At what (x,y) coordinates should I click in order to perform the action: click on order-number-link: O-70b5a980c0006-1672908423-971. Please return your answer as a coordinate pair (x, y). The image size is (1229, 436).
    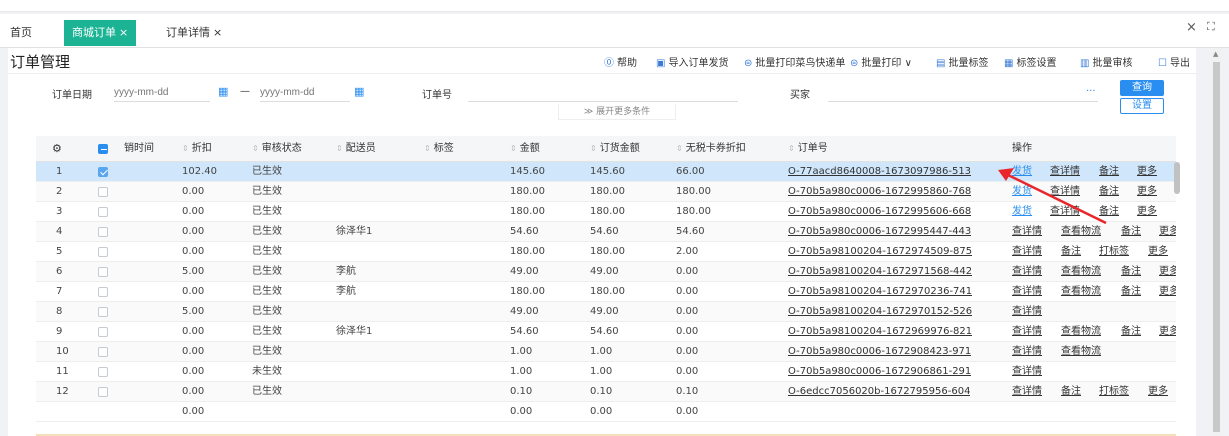
    Looking at the image, I should click on (879, 352).